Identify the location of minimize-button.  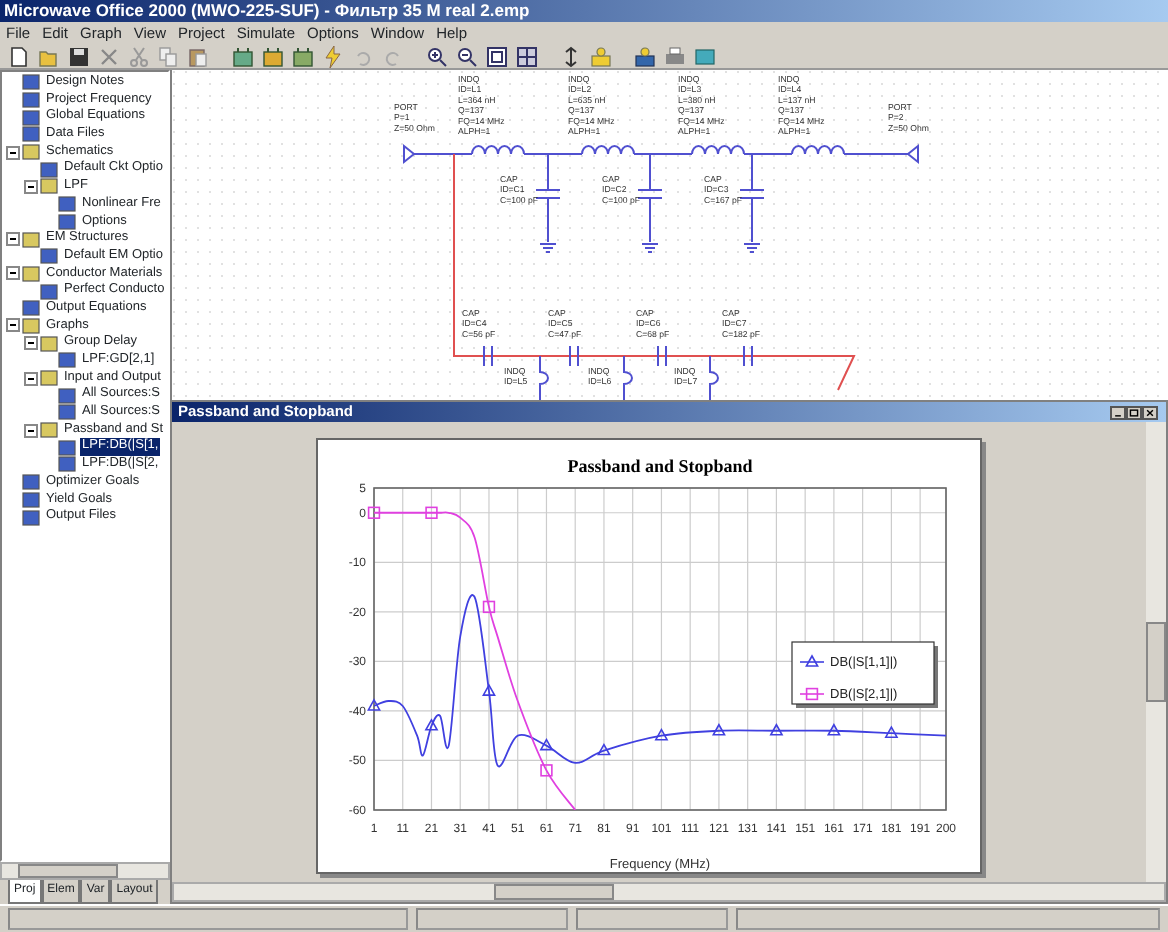
(1118, 412).